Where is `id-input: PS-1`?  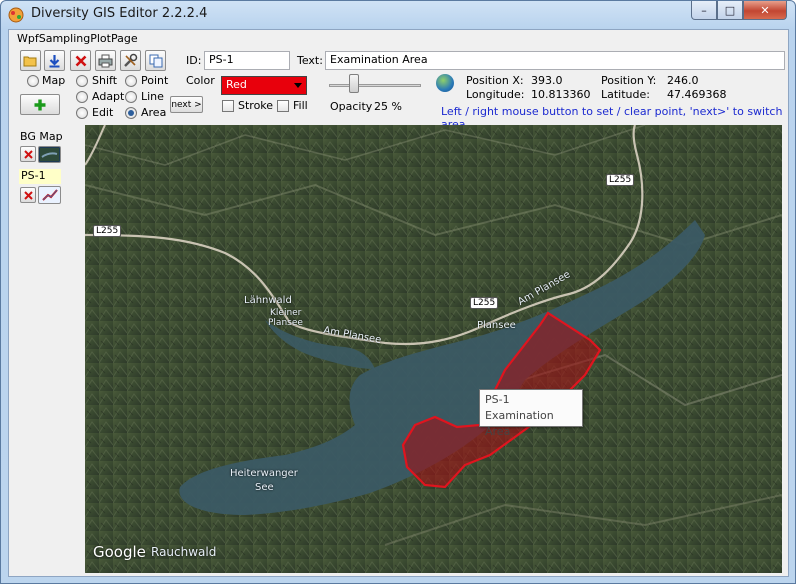
id-input: PS-1 is located at coordinates (247, 60).